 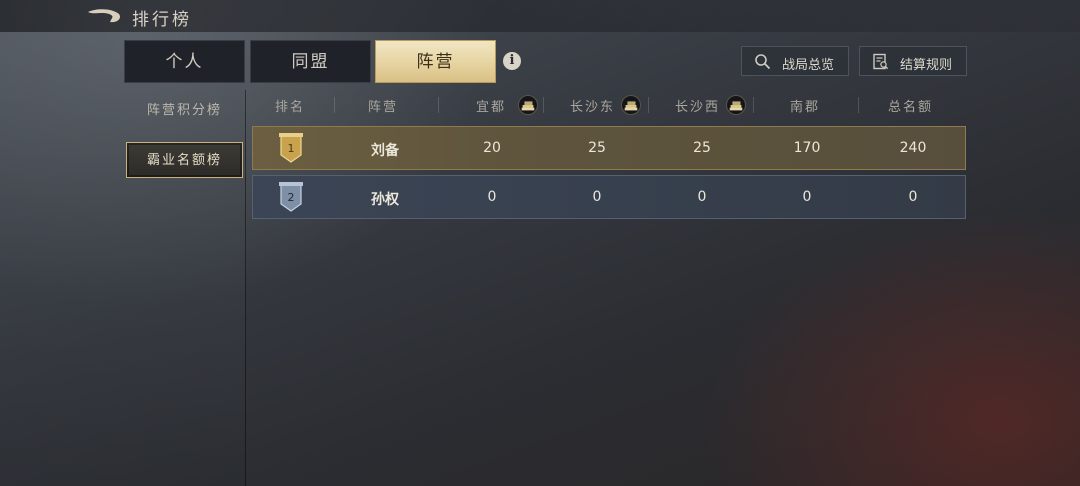 I want to click on tab-faction: 阵营, so click(x=435, y=61).